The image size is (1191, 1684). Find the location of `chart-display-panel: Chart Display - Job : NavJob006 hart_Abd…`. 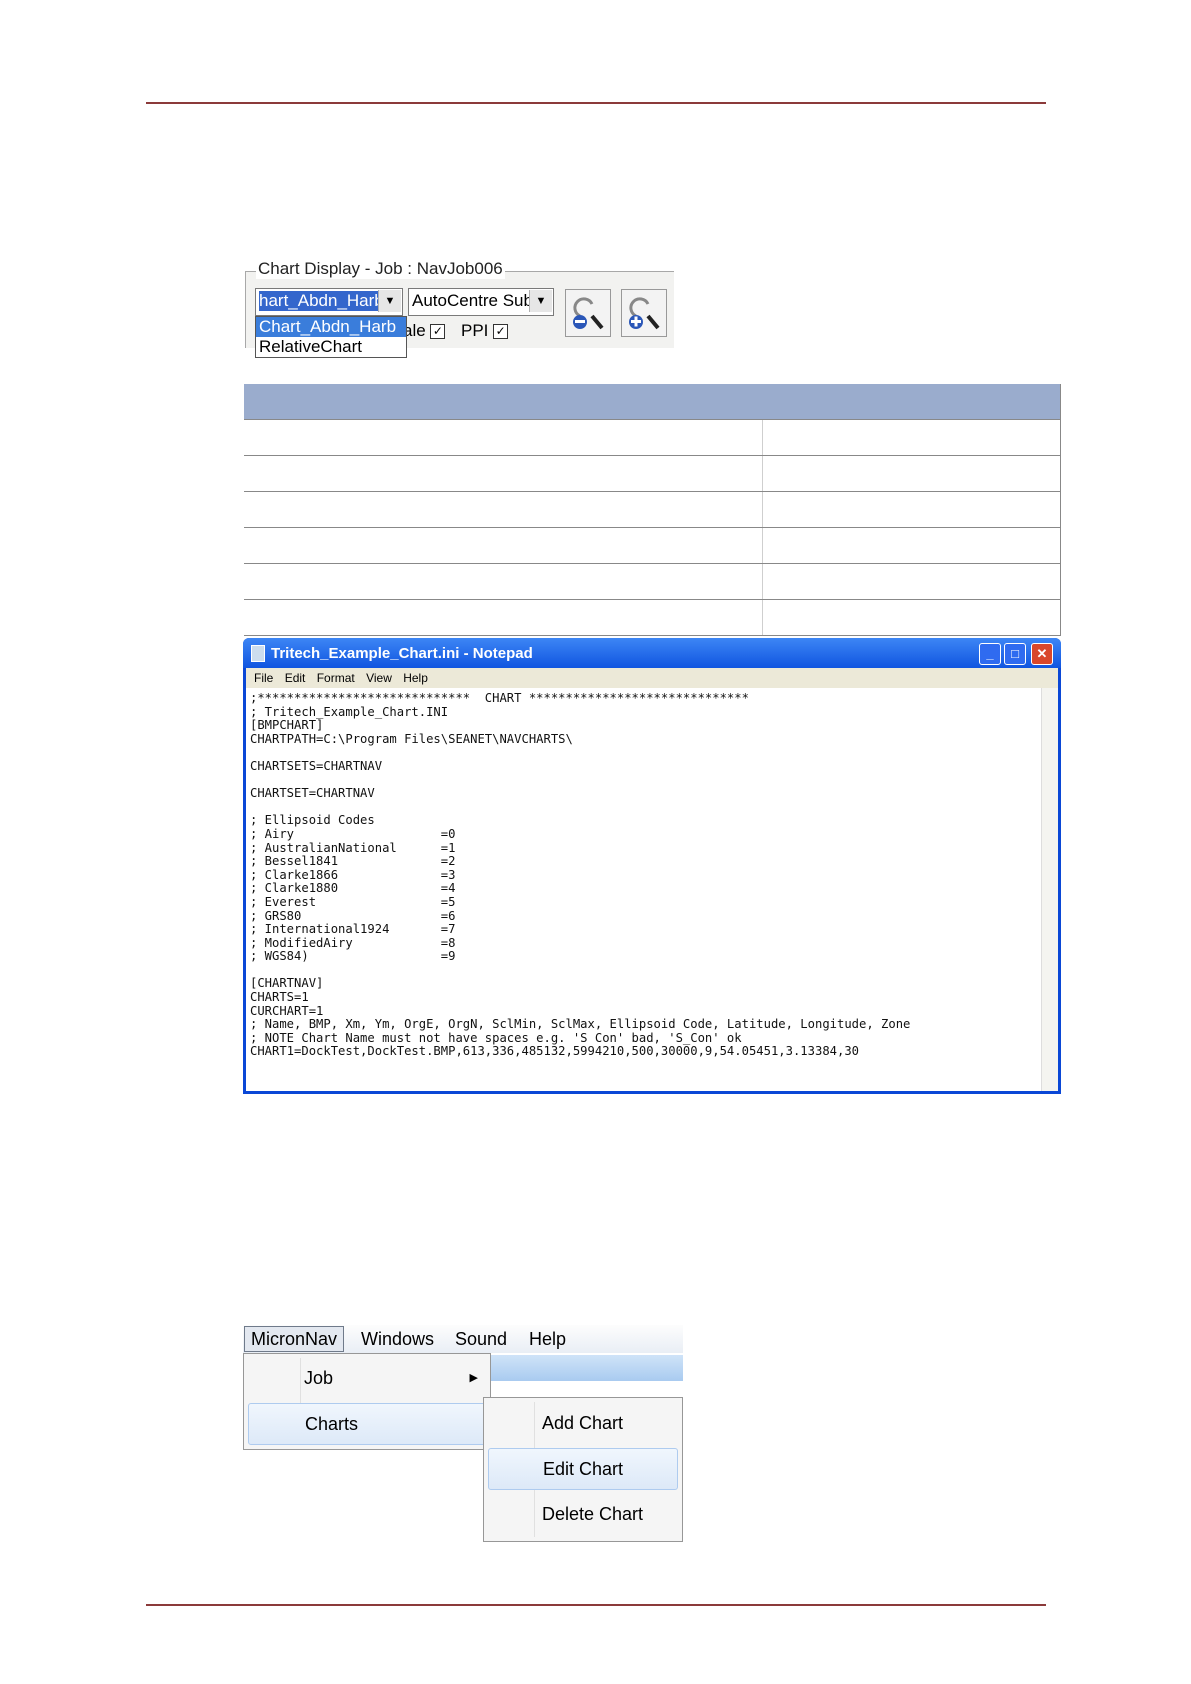

chart-display-panel: Chart Display - Job : NavJob006 hart_Abd… is located at coordinates (458, 308).